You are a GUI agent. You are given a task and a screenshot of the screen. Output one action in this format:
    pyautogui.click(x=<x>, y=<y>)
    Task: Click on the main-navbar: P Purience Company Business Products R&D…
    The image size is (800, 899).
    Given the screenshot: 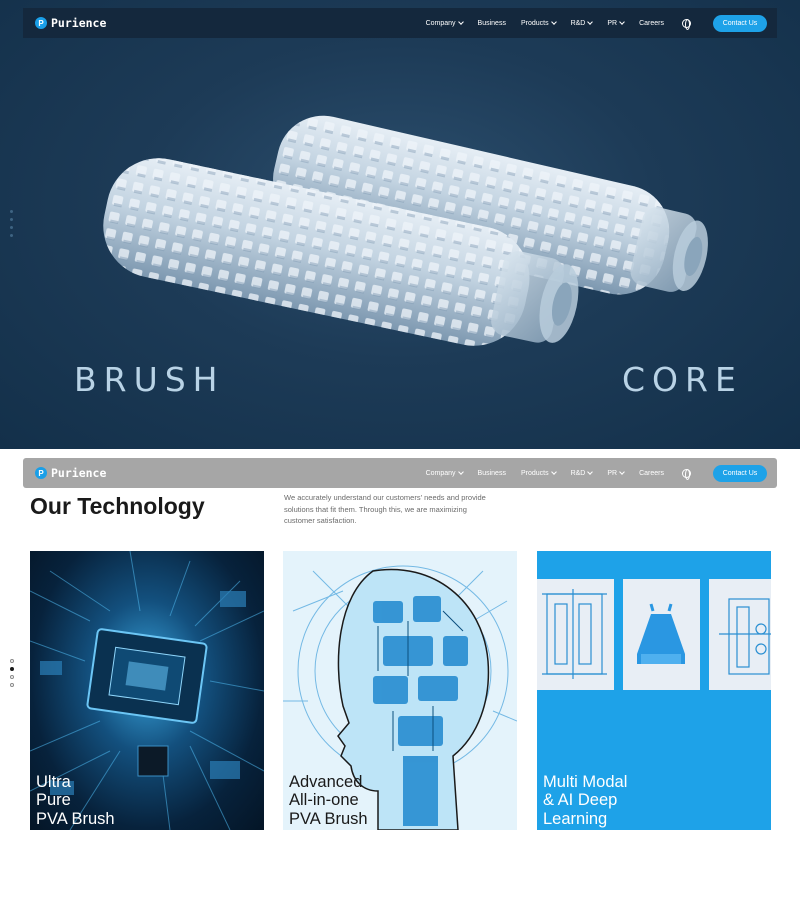 What is the action you would take?
    pyautogui.click(x=400, y=23)
    